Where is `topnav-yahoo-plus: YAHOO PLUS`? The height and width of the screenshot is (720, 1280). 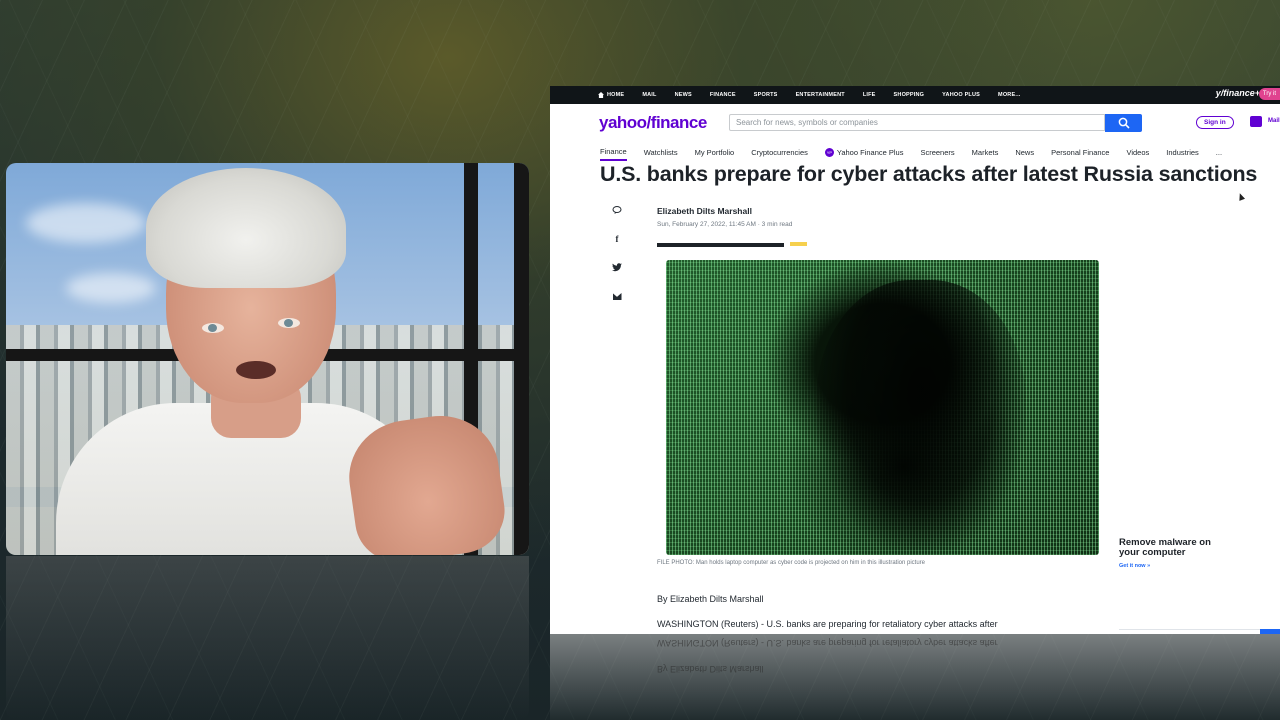 topnav-yahoo-plus: YAHOO PLUS is located at coordinates (961, 95).